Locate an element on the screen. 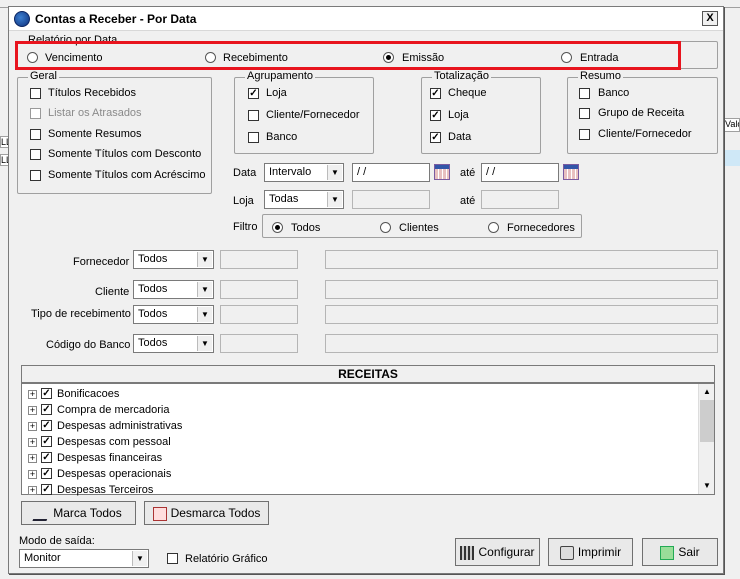 The height and width of the screenshot is (579, 740). radio-filtro-todos is located at coordinates (277, 227).